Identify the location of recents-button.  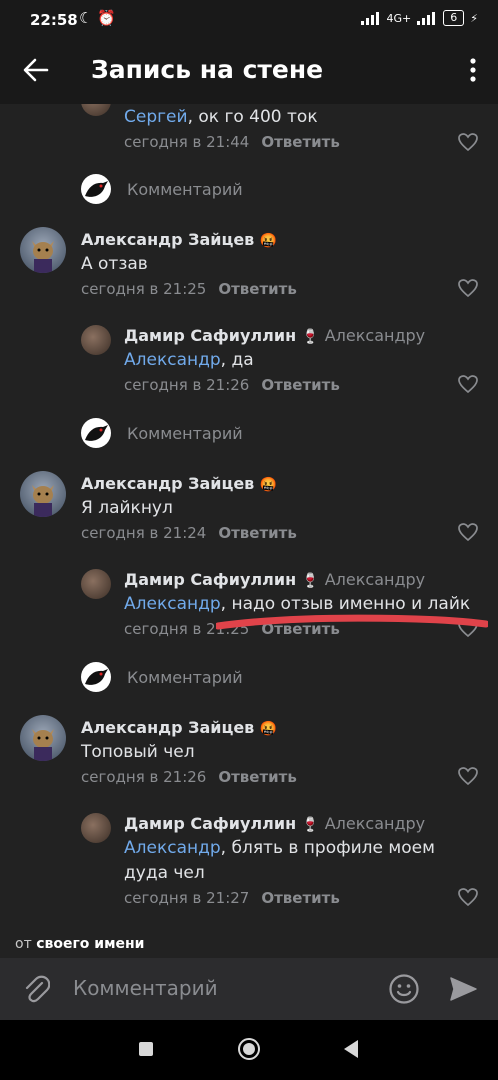
(146, 1049).